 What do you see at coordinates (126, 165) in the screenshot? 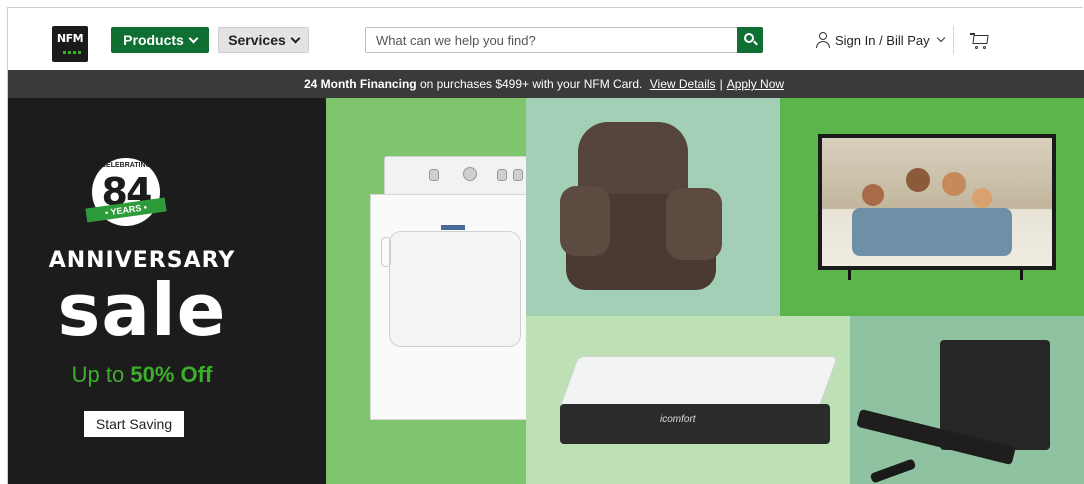
I see `badge-celebrating: CELEBRATING` at bounding box center [126, 165].